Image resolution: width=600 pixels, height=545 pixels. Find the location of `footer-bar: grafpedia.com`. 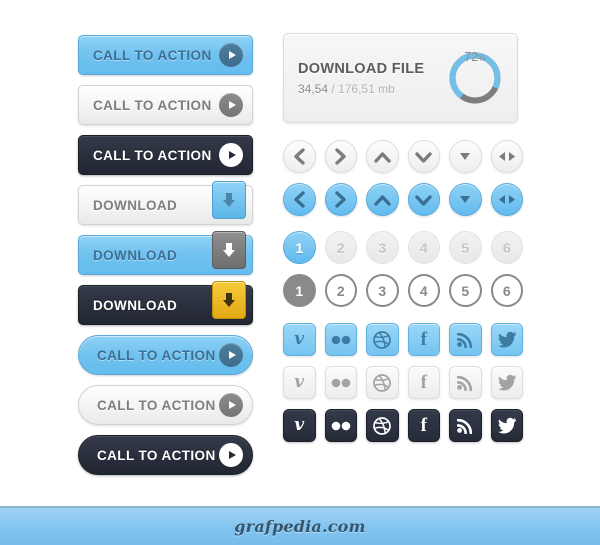

footer-bar: grafpedia.com is located at coordinates (300, 525).